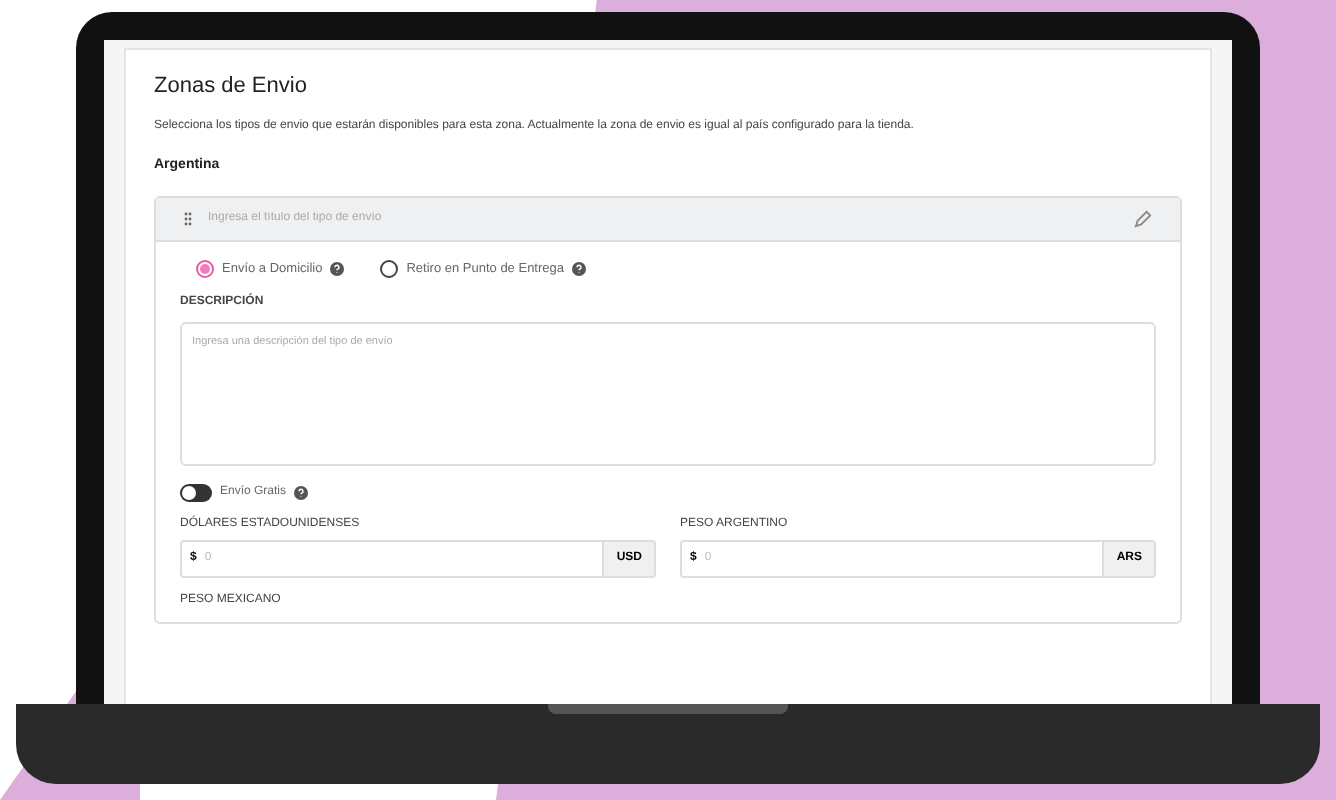 This screenshot has height=800, width=1336. Describe the element at coordinates (1143, 219) in the screenshot. I see `pencil-icon` at that location.